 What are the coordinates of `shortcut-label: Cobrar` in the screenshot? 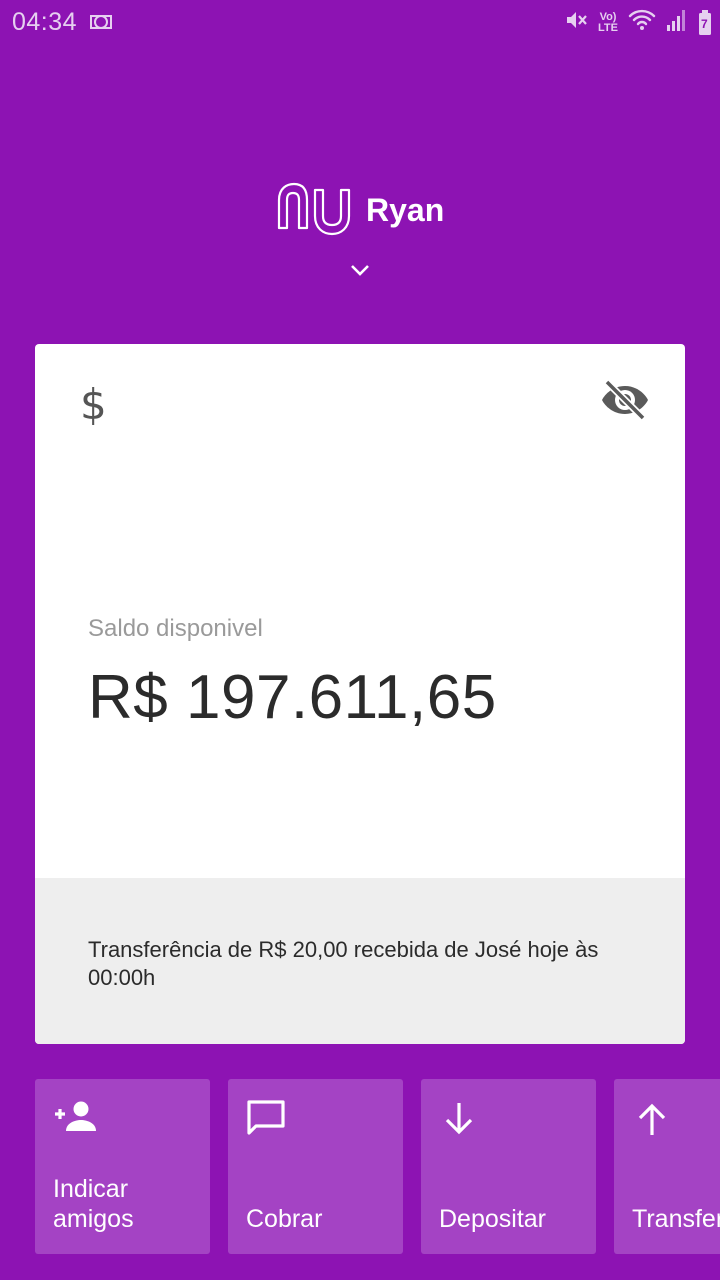 It's located at (284, 1219).